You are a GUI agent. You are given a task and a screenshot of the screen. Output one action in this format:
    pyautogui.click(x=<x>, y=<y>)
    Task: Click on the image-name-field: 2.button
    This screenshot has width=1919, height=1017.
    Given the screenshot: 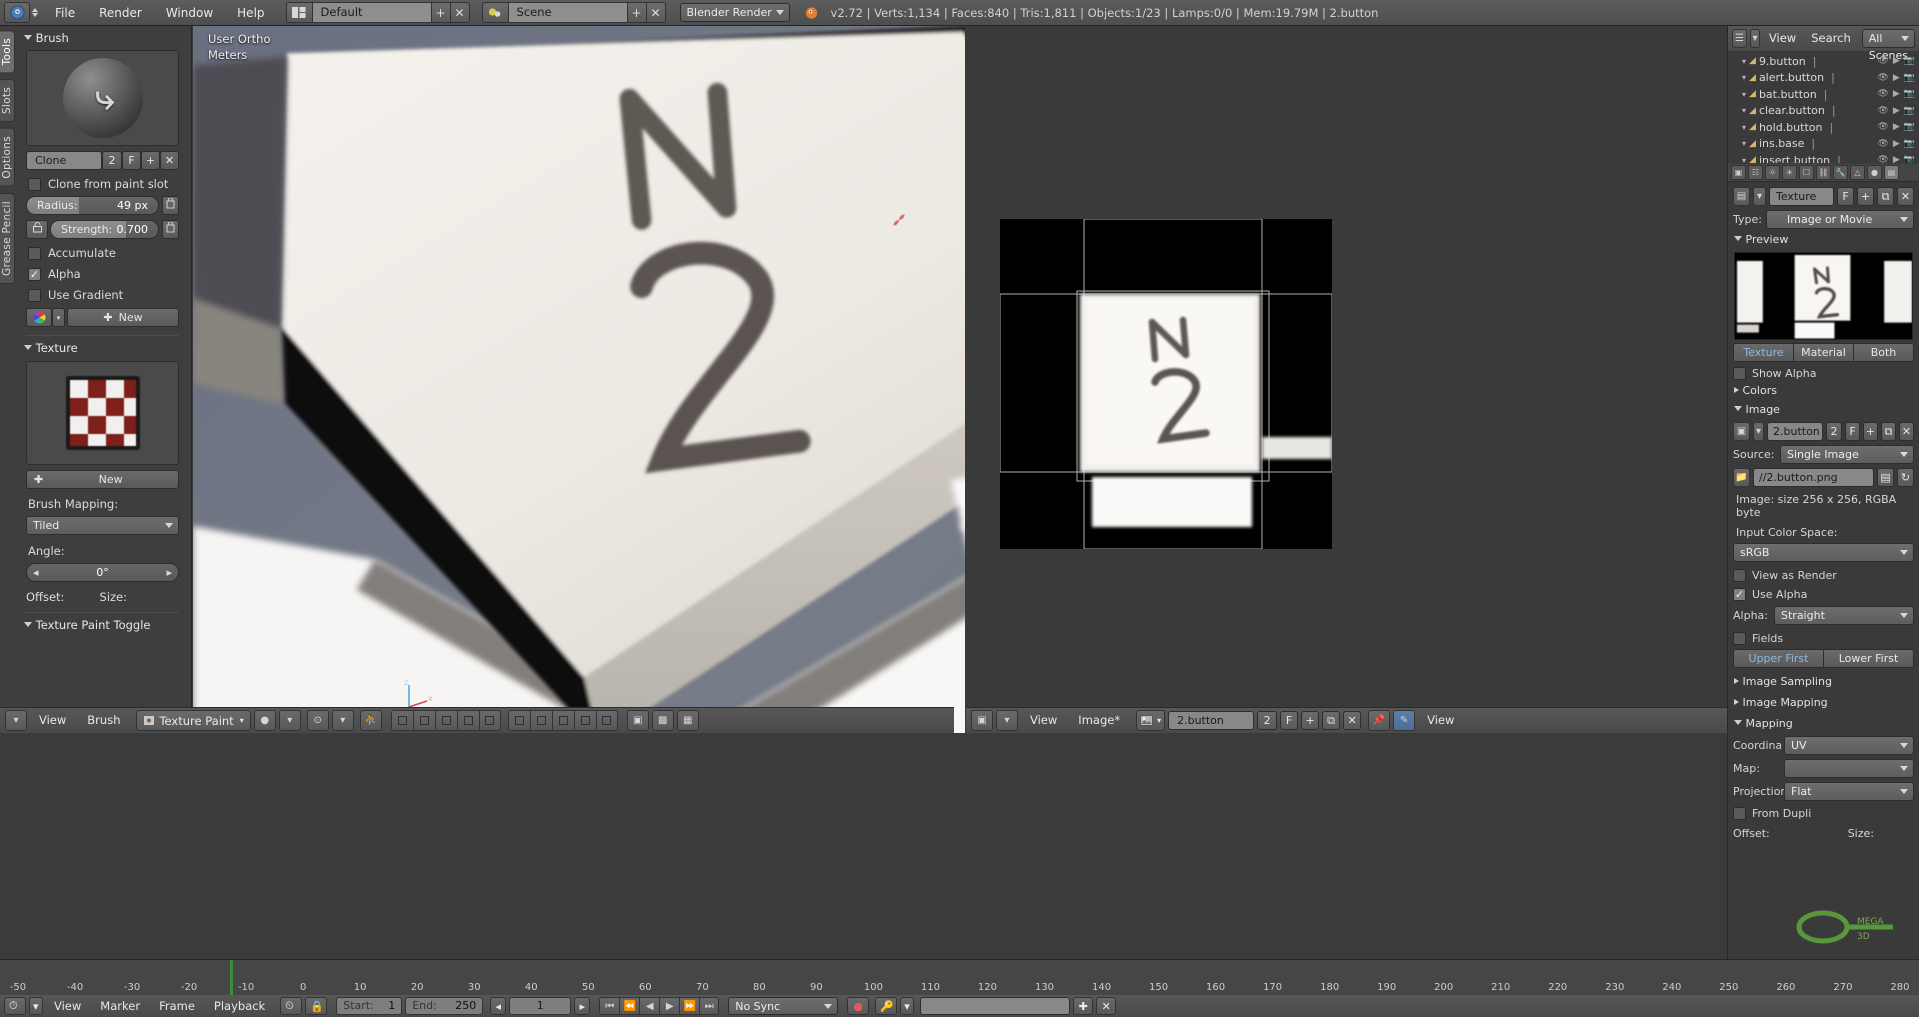 What is the action you would take?
    pyautogui.click(x=1211, y=720)
    